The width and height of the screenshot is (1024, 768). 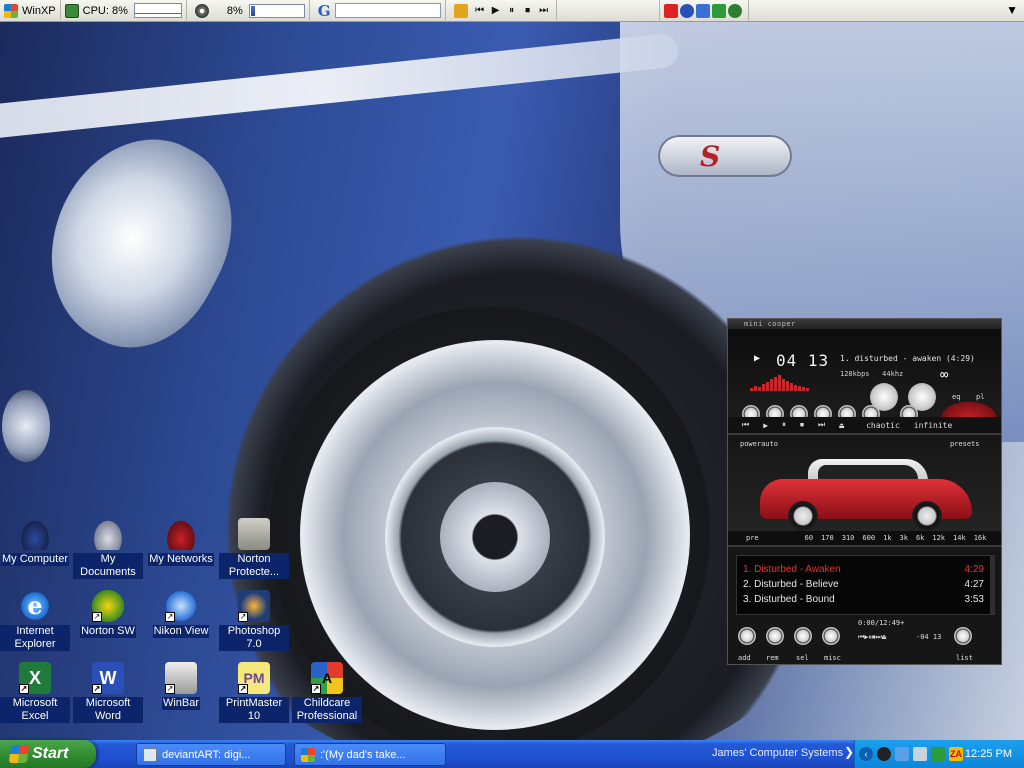 I want to click on show-hidden-icons-button: ‹, so click(x=866, y=754).